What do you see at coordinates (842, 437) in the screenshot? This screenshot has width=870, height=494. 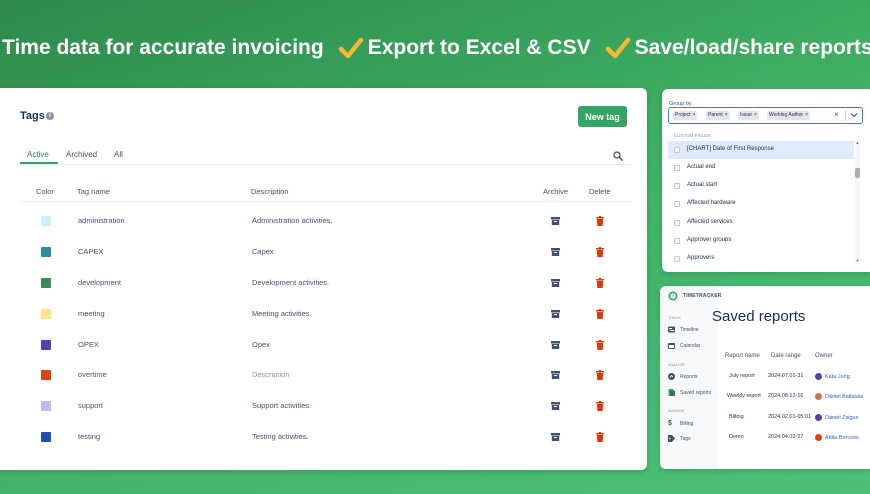 I see `owner-name: Attila Borcsós` at bounding box center [842, 437].